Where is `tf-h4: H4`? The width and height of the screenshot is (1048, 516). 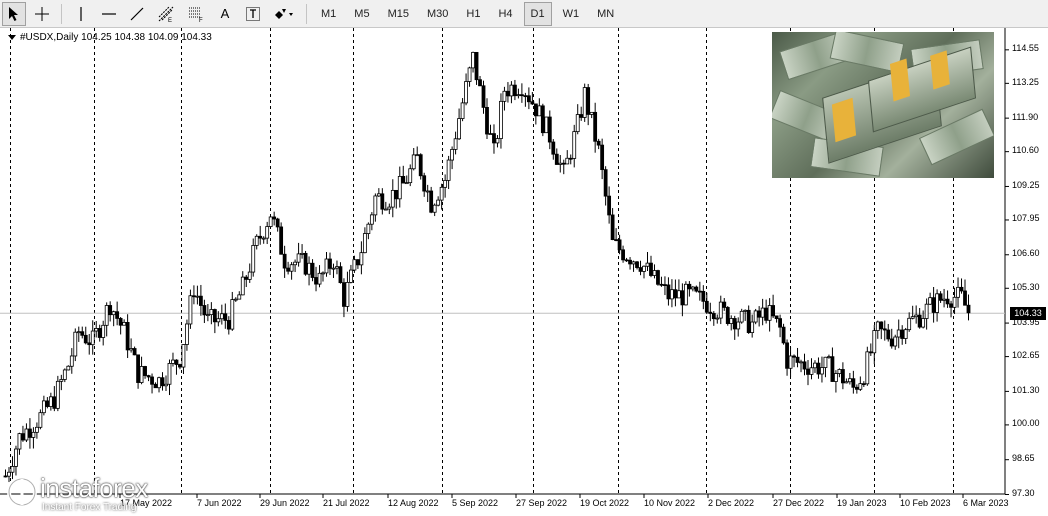
tf-h4: H4 is located at coordinates (505, 14).